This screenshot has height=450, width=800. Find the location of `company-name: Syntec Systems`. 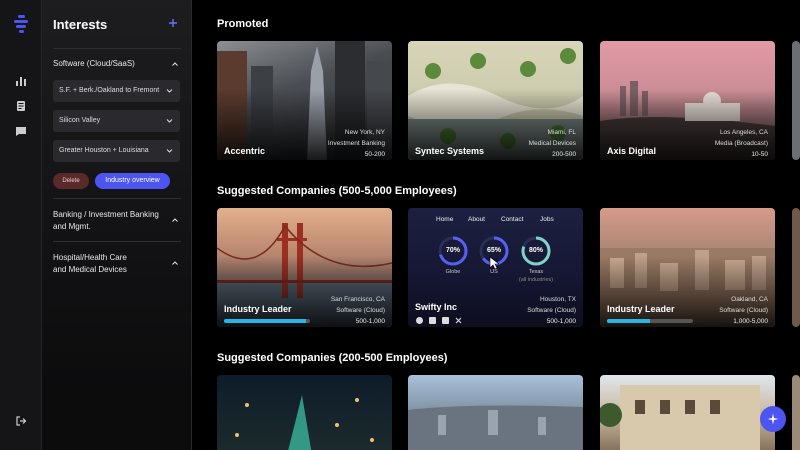

company-name: Syntec Systems is located at coordinates (450, 151).